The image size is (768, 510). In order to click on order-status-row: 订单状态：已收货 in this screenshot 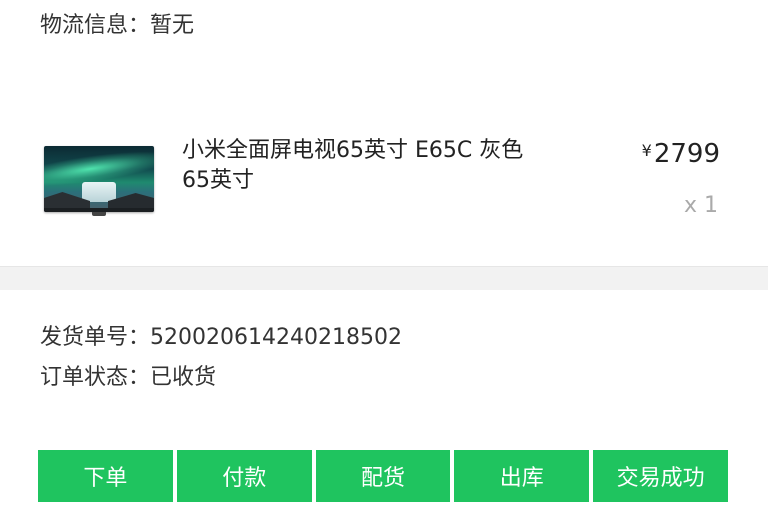, I will do `click(221, 378)`.